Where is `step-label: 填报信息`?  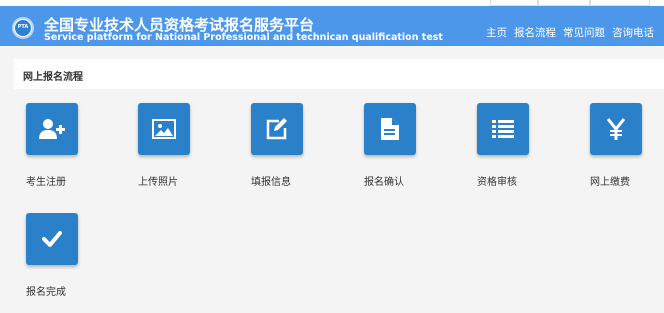 step-label: 填报信息 is located at coordinates (271, 182).